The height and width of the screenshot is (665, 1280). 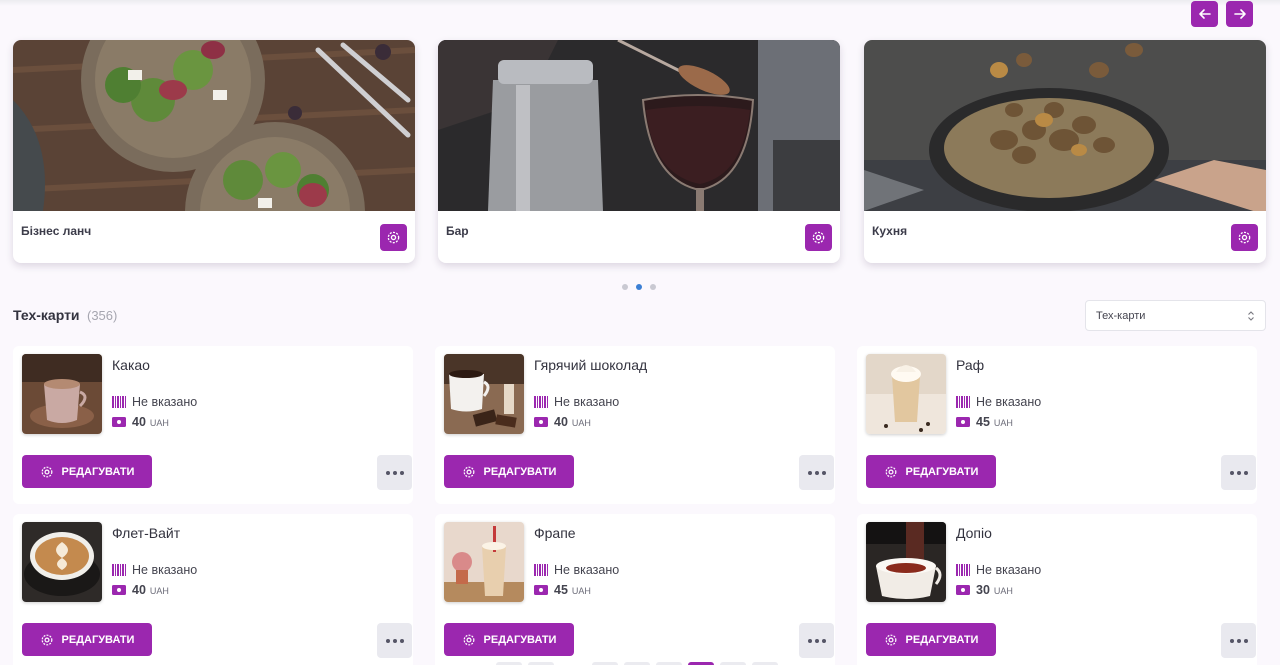 I want to click on carousel-prev-button, so click(x=1204, y=14).